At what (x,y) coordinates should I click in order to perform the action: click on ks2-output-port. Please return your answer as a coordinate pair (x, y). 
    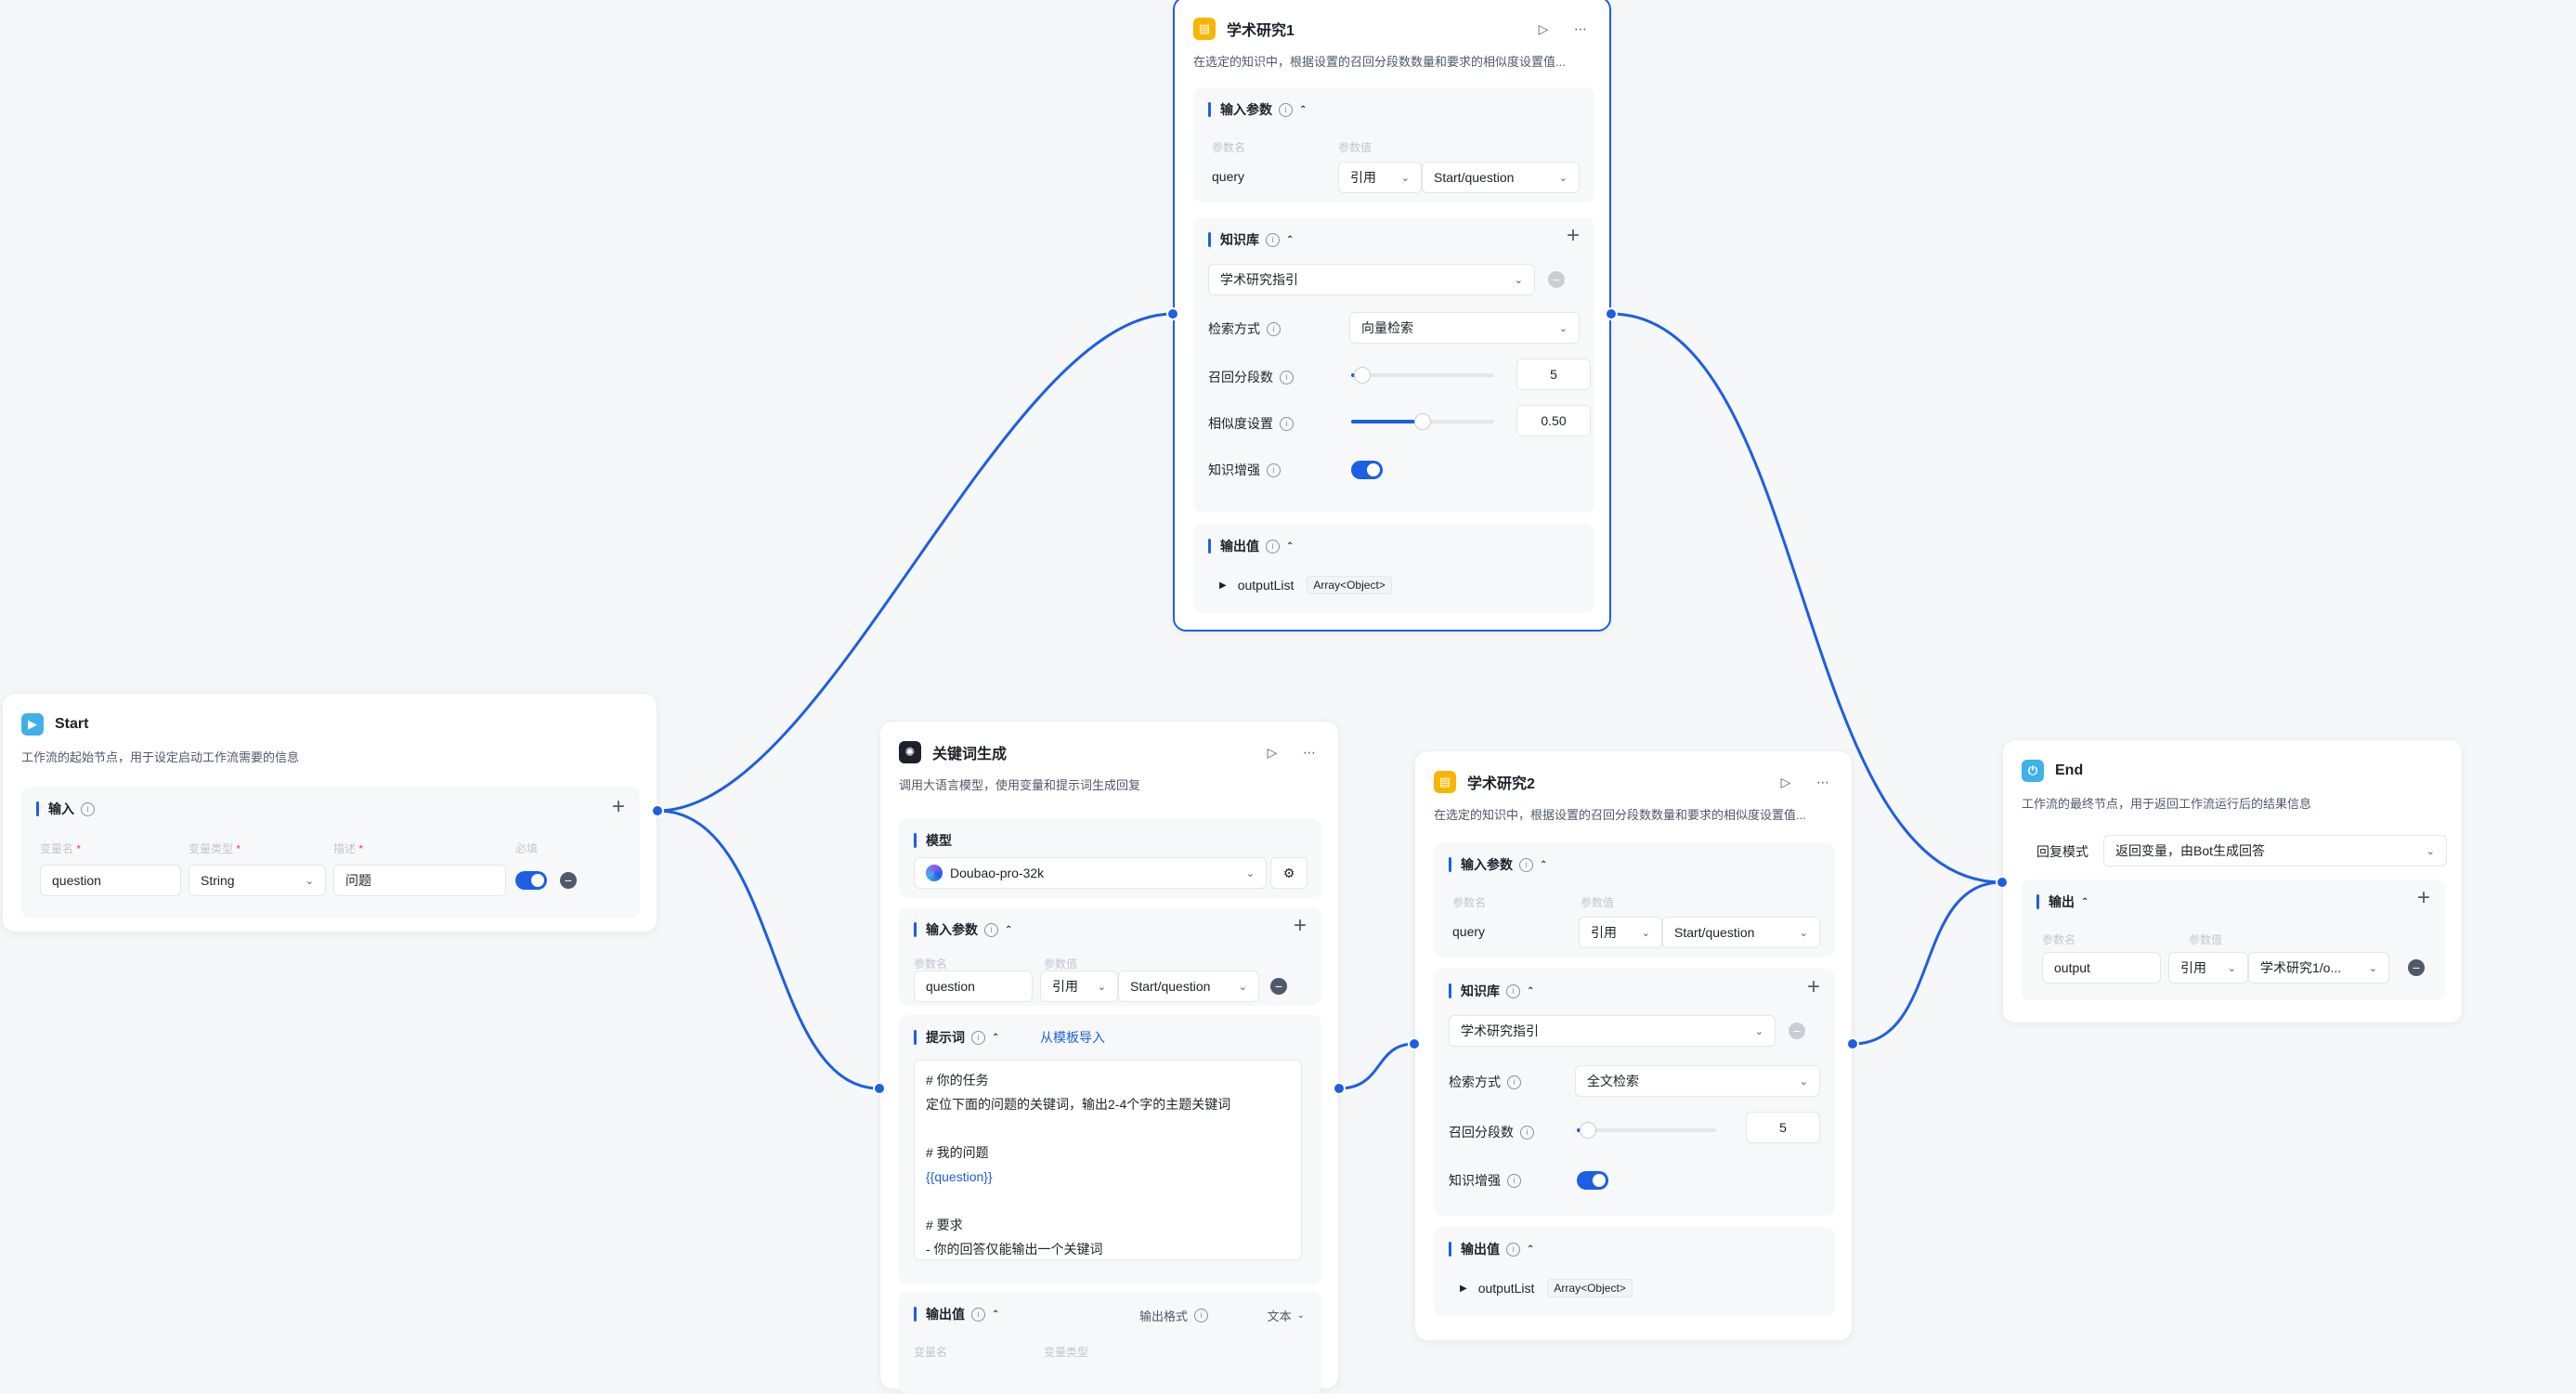
    Looking at the image, I should click on (1852, 1043).